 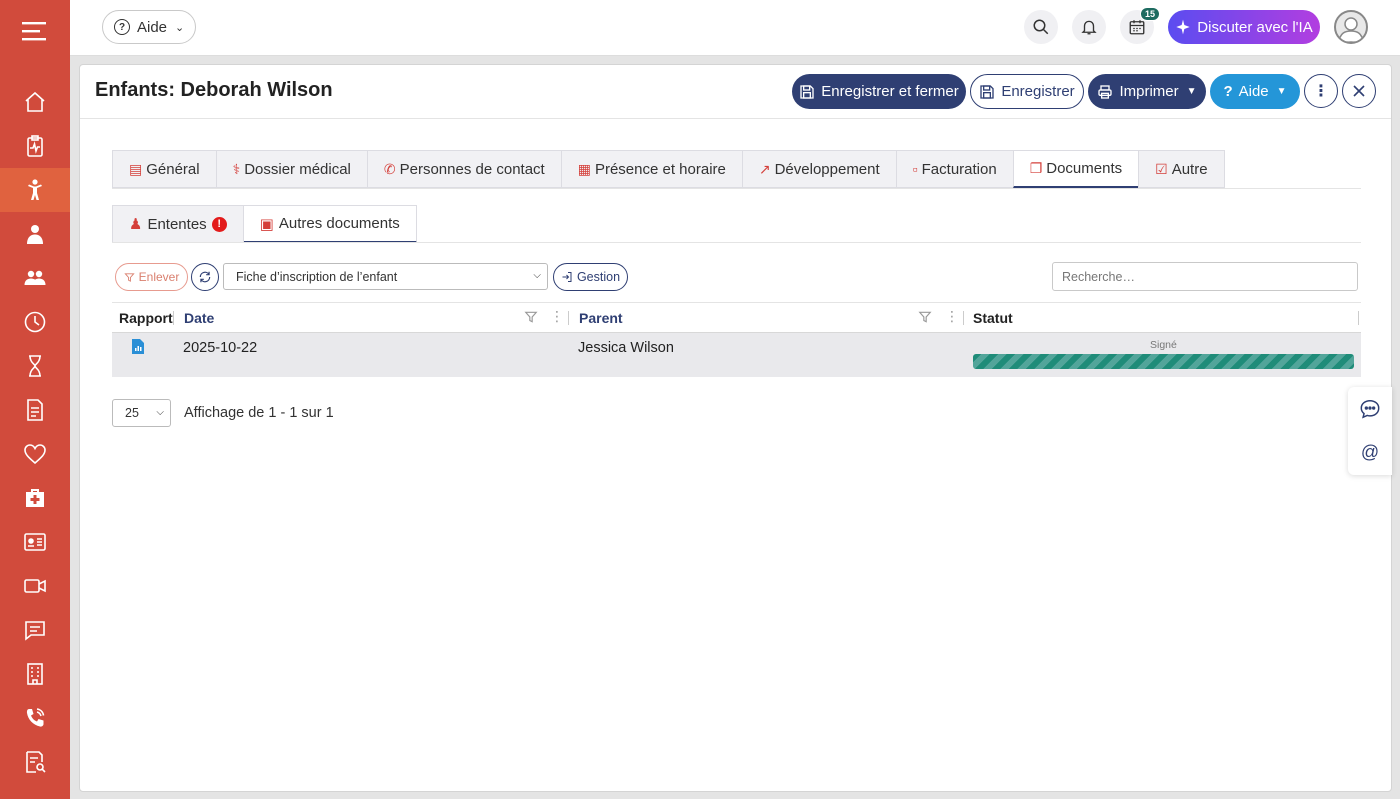 I want to click on documents-icon: ❐, so click(x=1036, y=168).